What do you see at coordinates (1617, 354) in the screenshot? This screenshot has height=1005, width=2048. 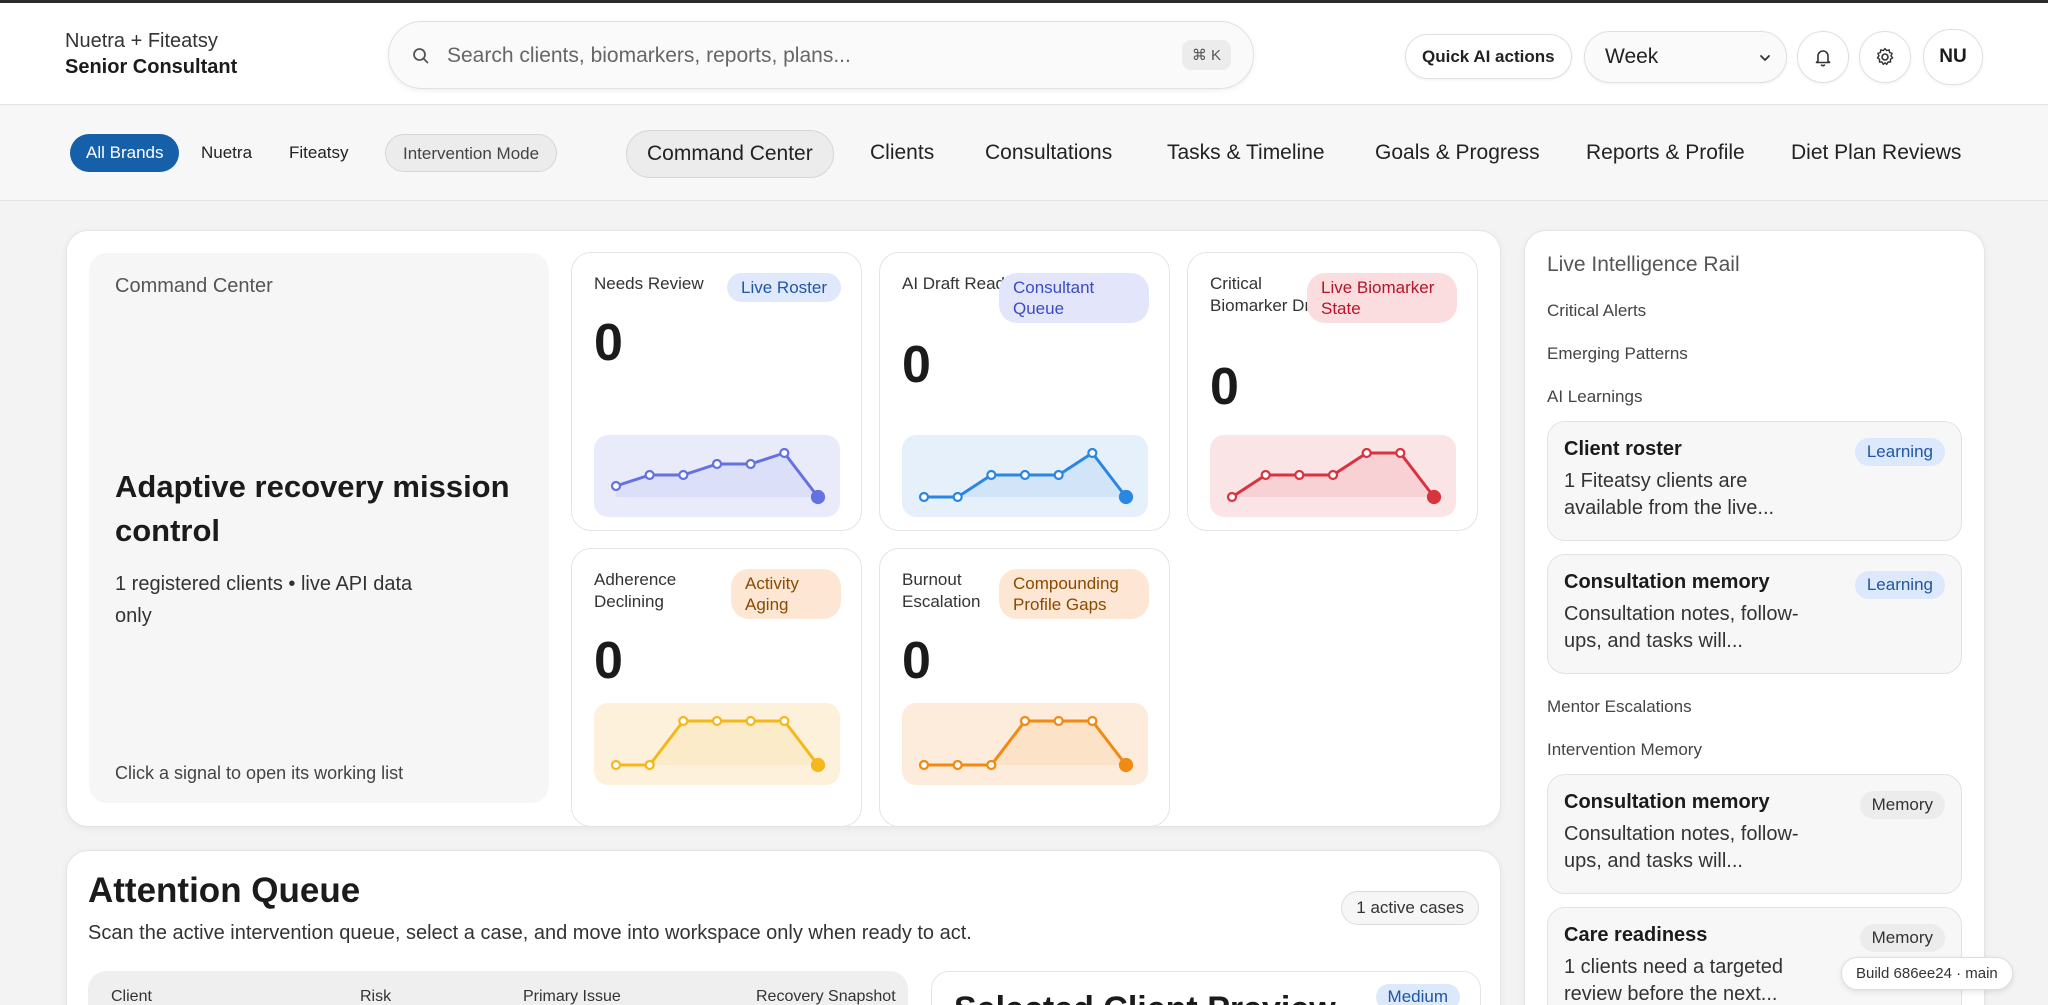 I see `section-emerging-patterns: Emerging Patterns` at bounding box center [1617, 354].